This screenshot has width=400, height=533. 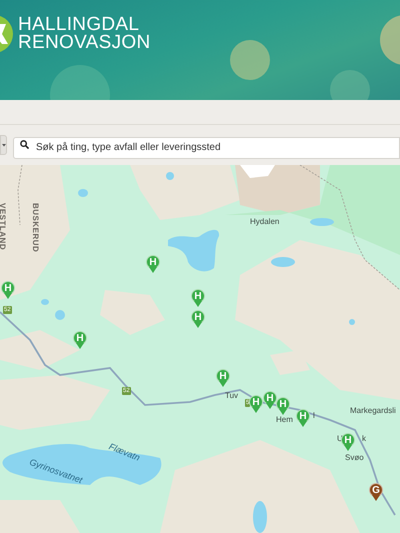 I want to click on region-label: VESTLAND, so click(x=3, y=226).